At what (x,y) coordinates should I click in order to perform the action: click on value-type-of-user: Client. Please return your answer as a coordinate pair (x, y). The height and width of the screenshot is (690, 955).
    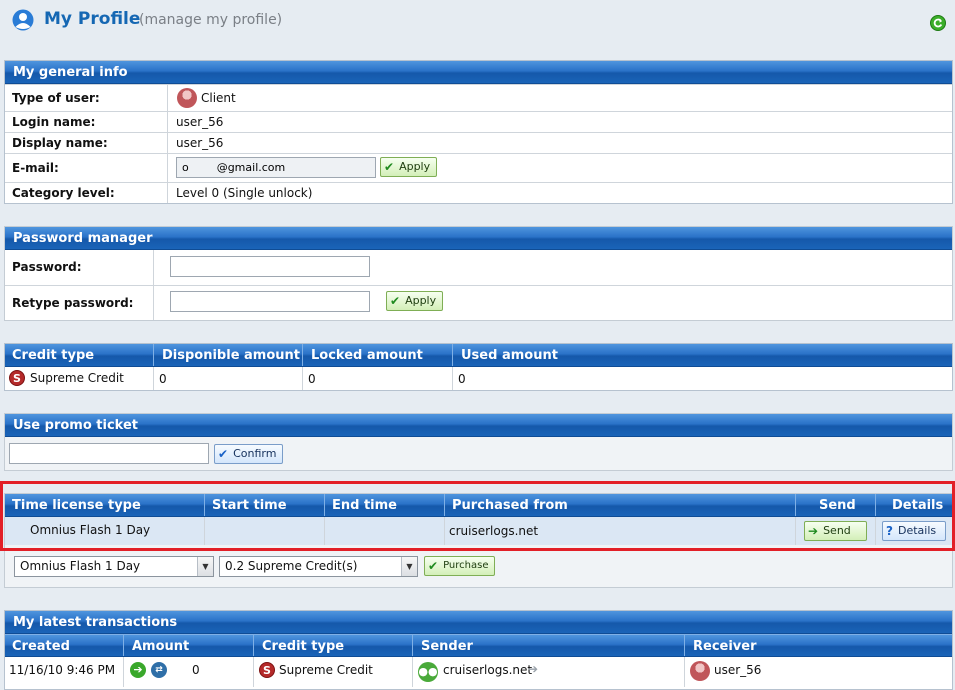
    Looking at the image, I should click on (218, 98).